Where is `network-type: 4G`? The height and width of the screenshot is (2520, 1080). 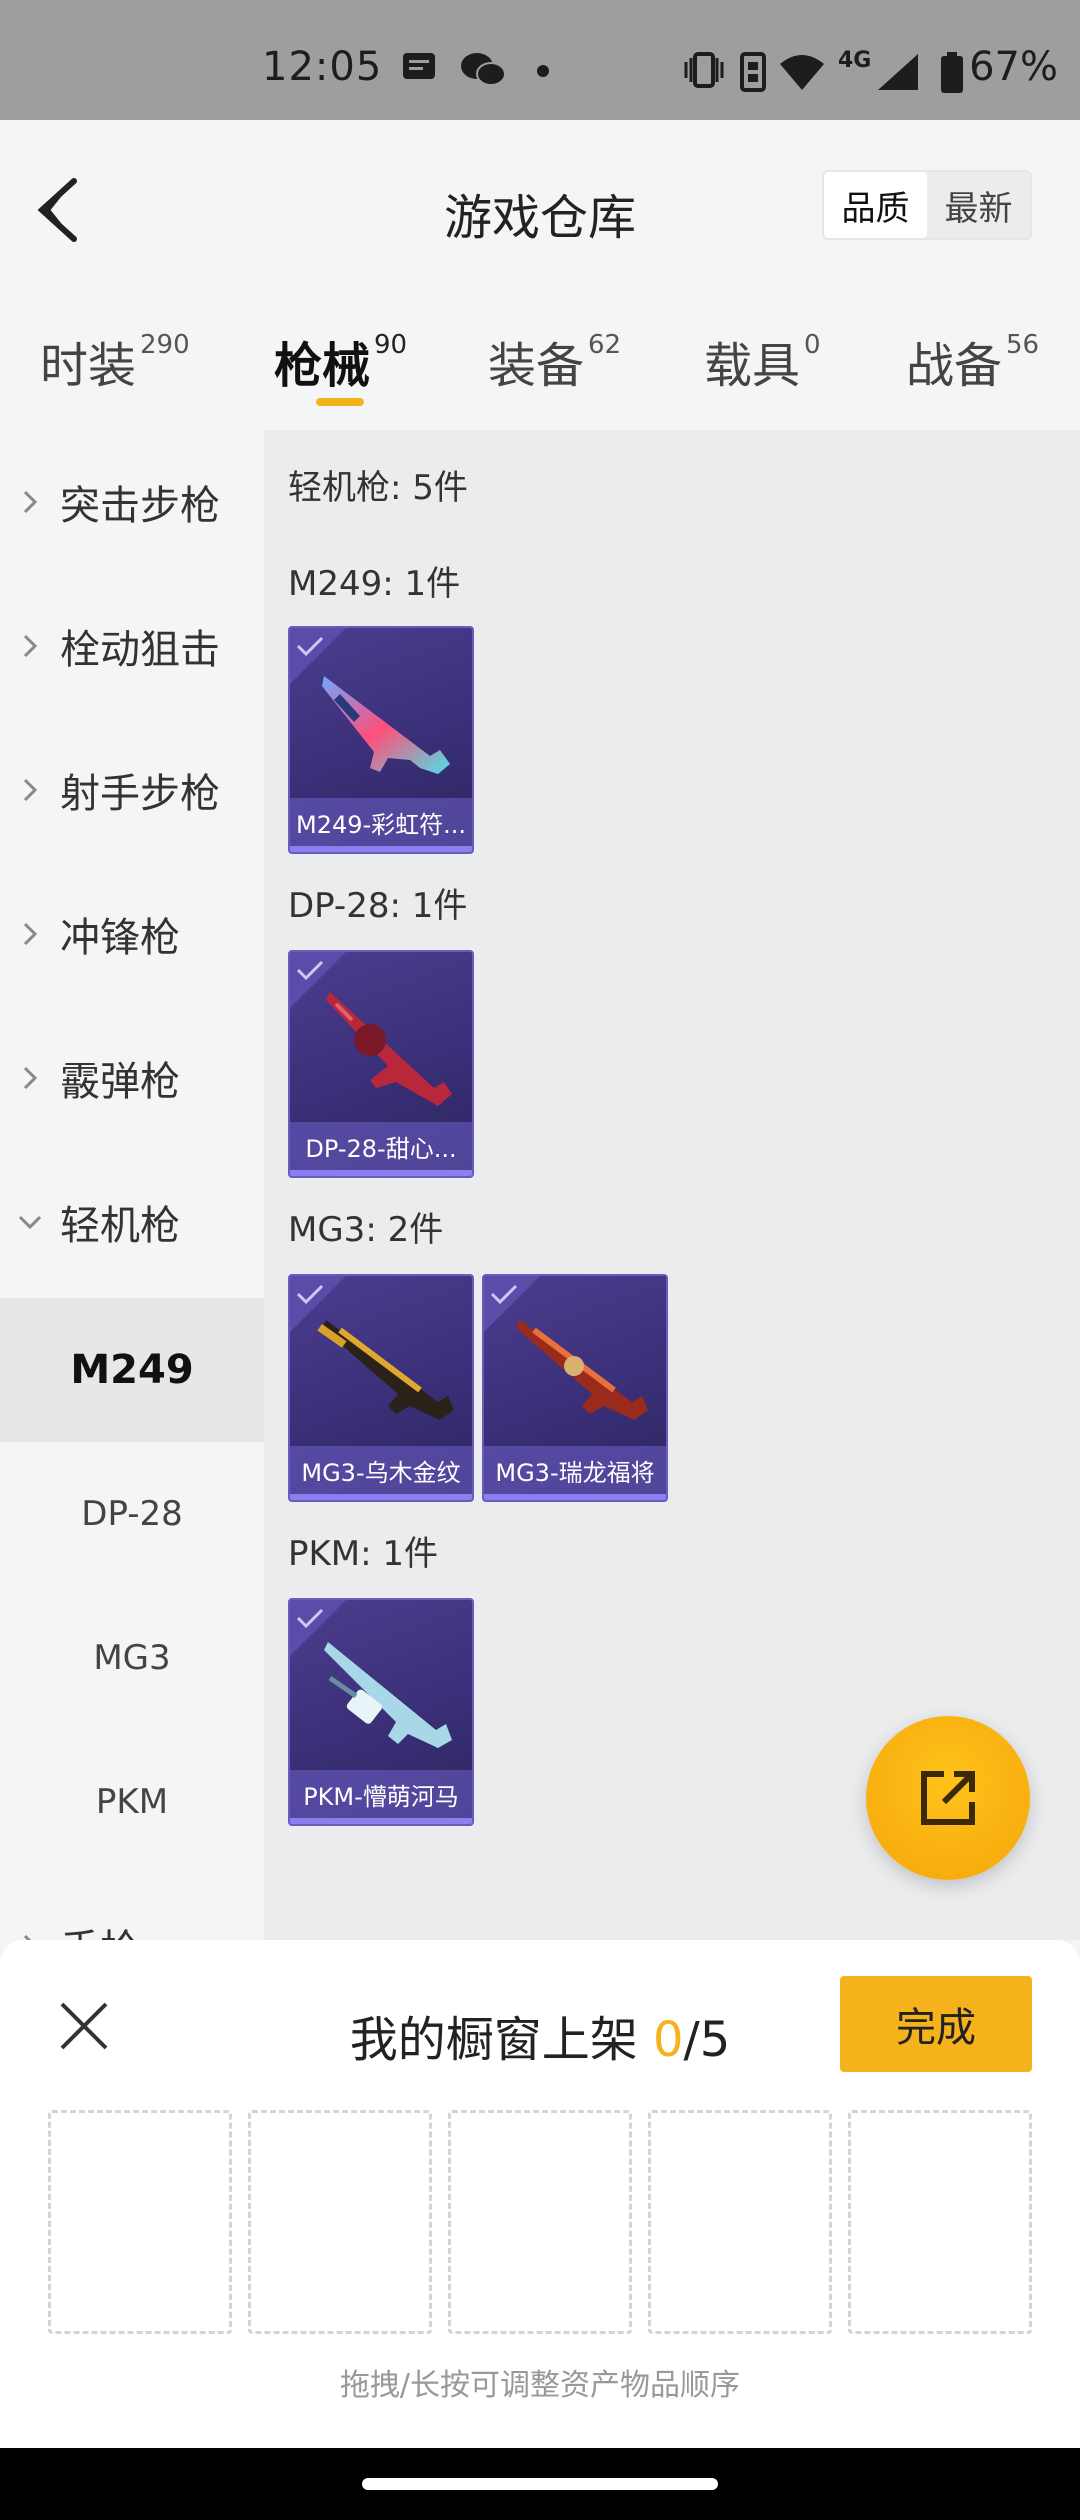
network-type: 4G is located at coordinates (855, 60).